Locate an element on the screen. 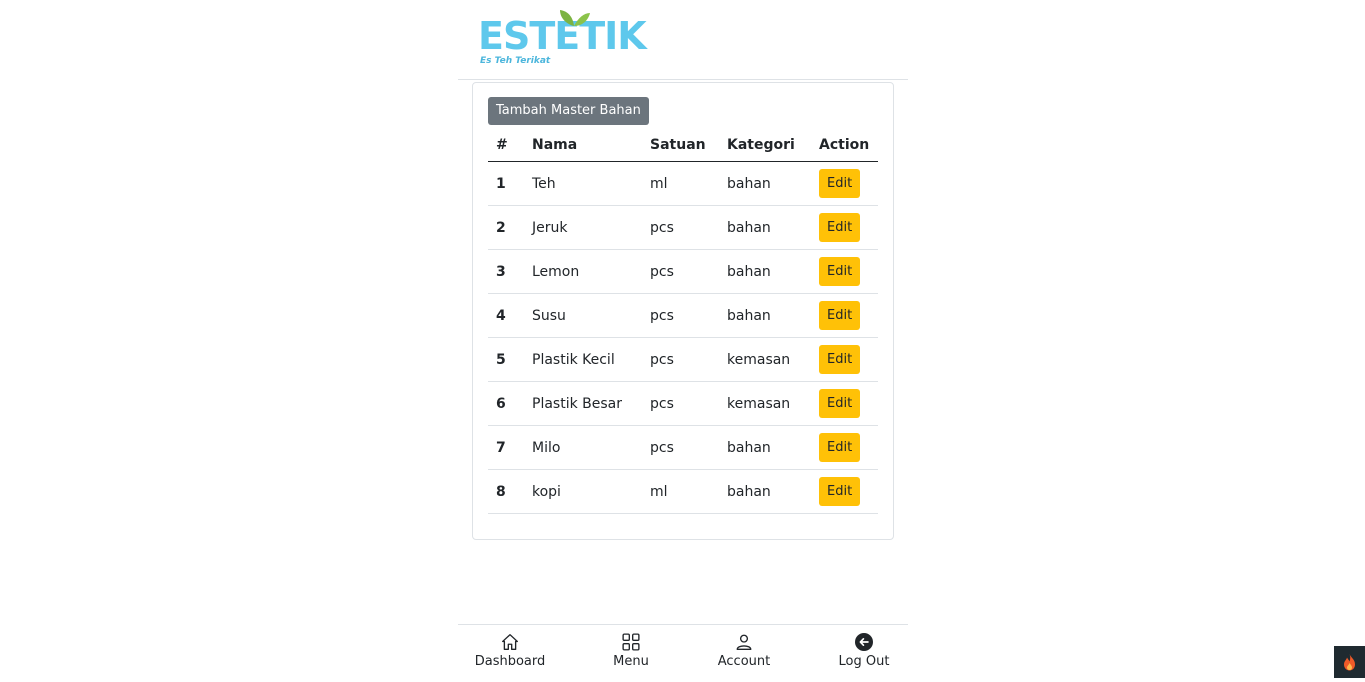 Image resolution: width=1365 pixels, height=682 pixels. add-master-bahan-button: Tambah Master Bahan is located at coordinates (568, 111).